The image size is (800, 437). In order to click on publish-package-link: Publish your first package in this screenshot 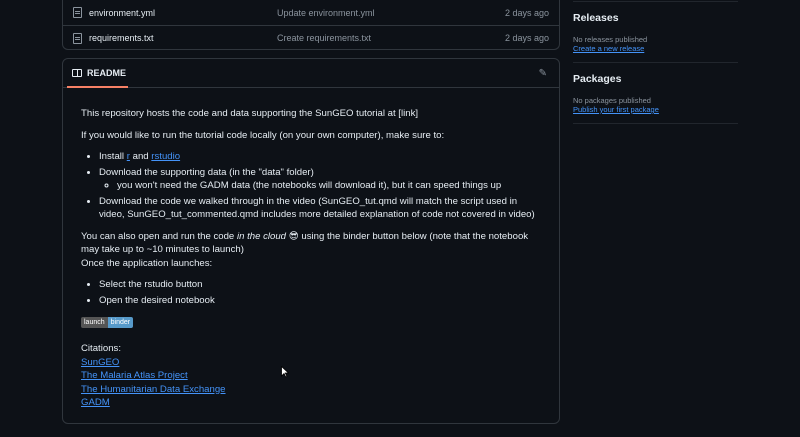, I will do `click(616, 109)`.